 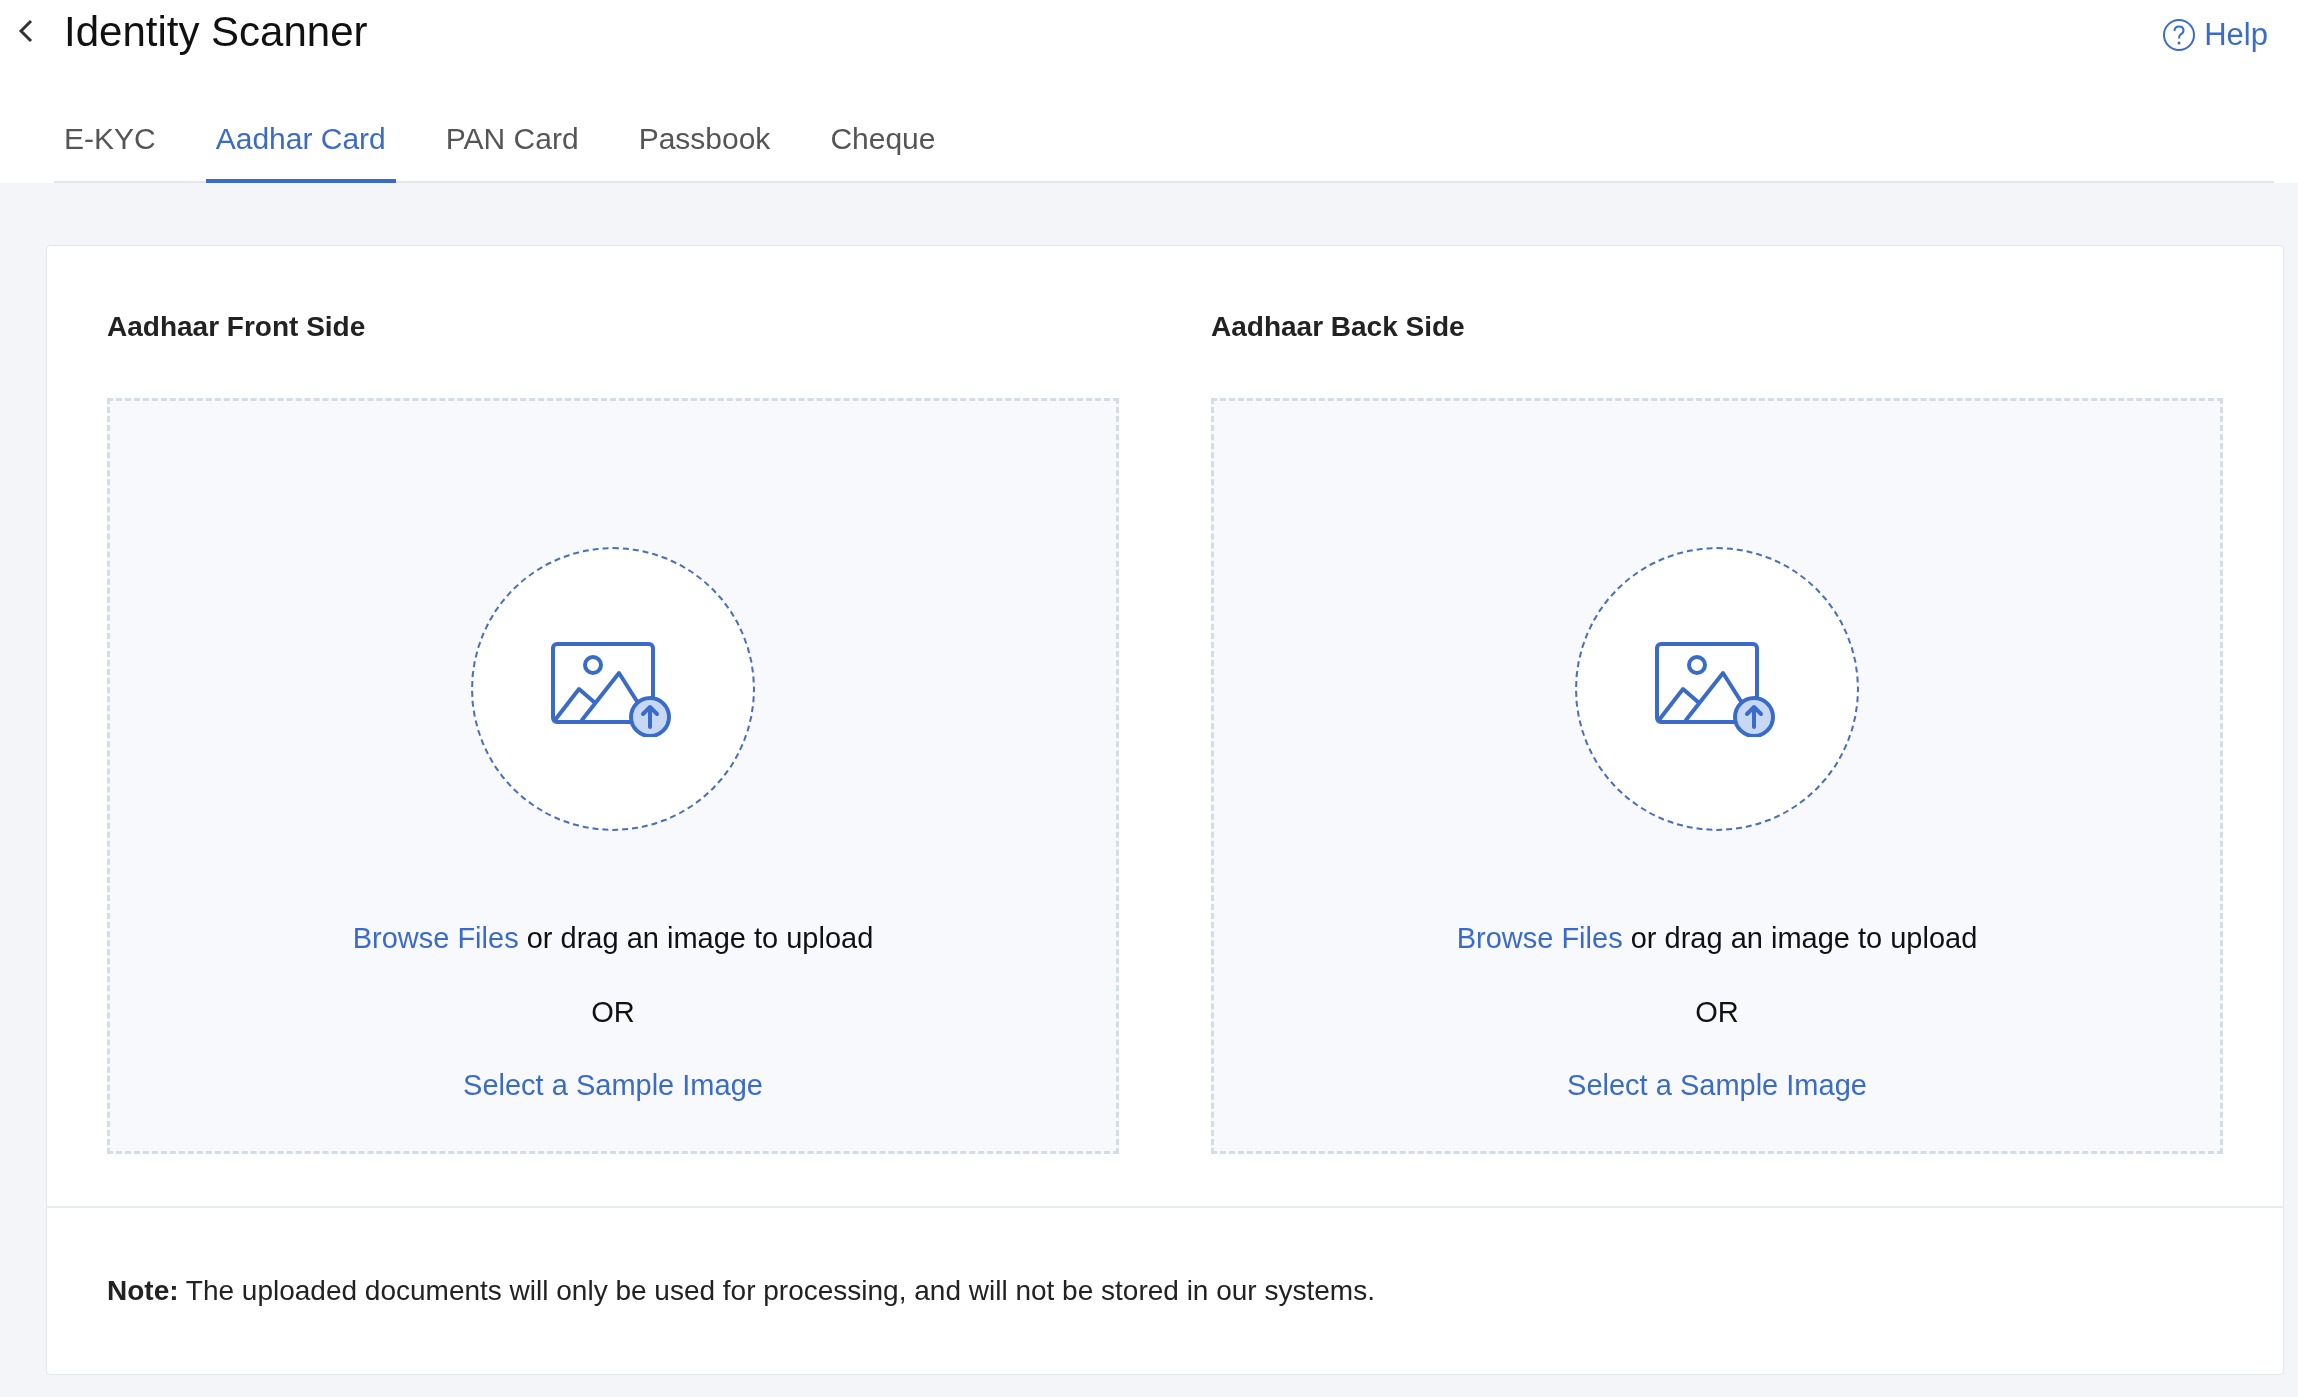 I want to click on tab: Aadhar Card, so click(x=300, y=149).